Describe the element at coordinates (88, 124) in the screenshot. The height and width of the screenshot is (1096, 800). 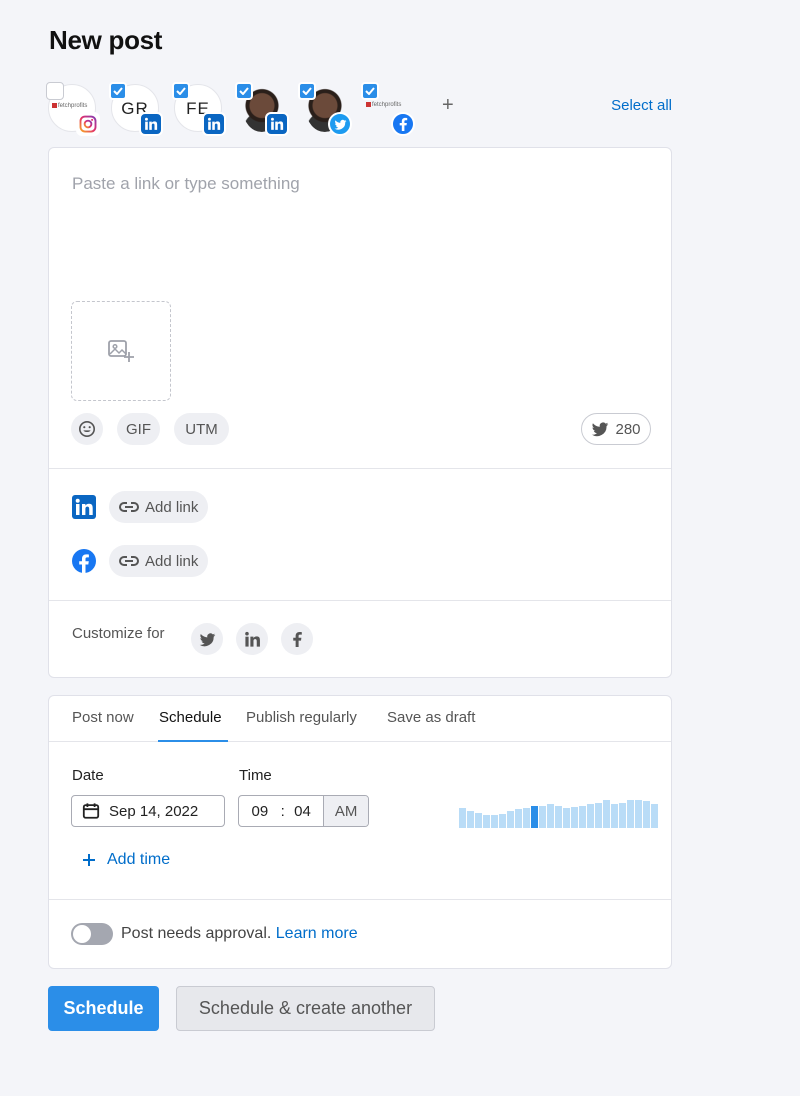
I see `instagram-icon` at that location.